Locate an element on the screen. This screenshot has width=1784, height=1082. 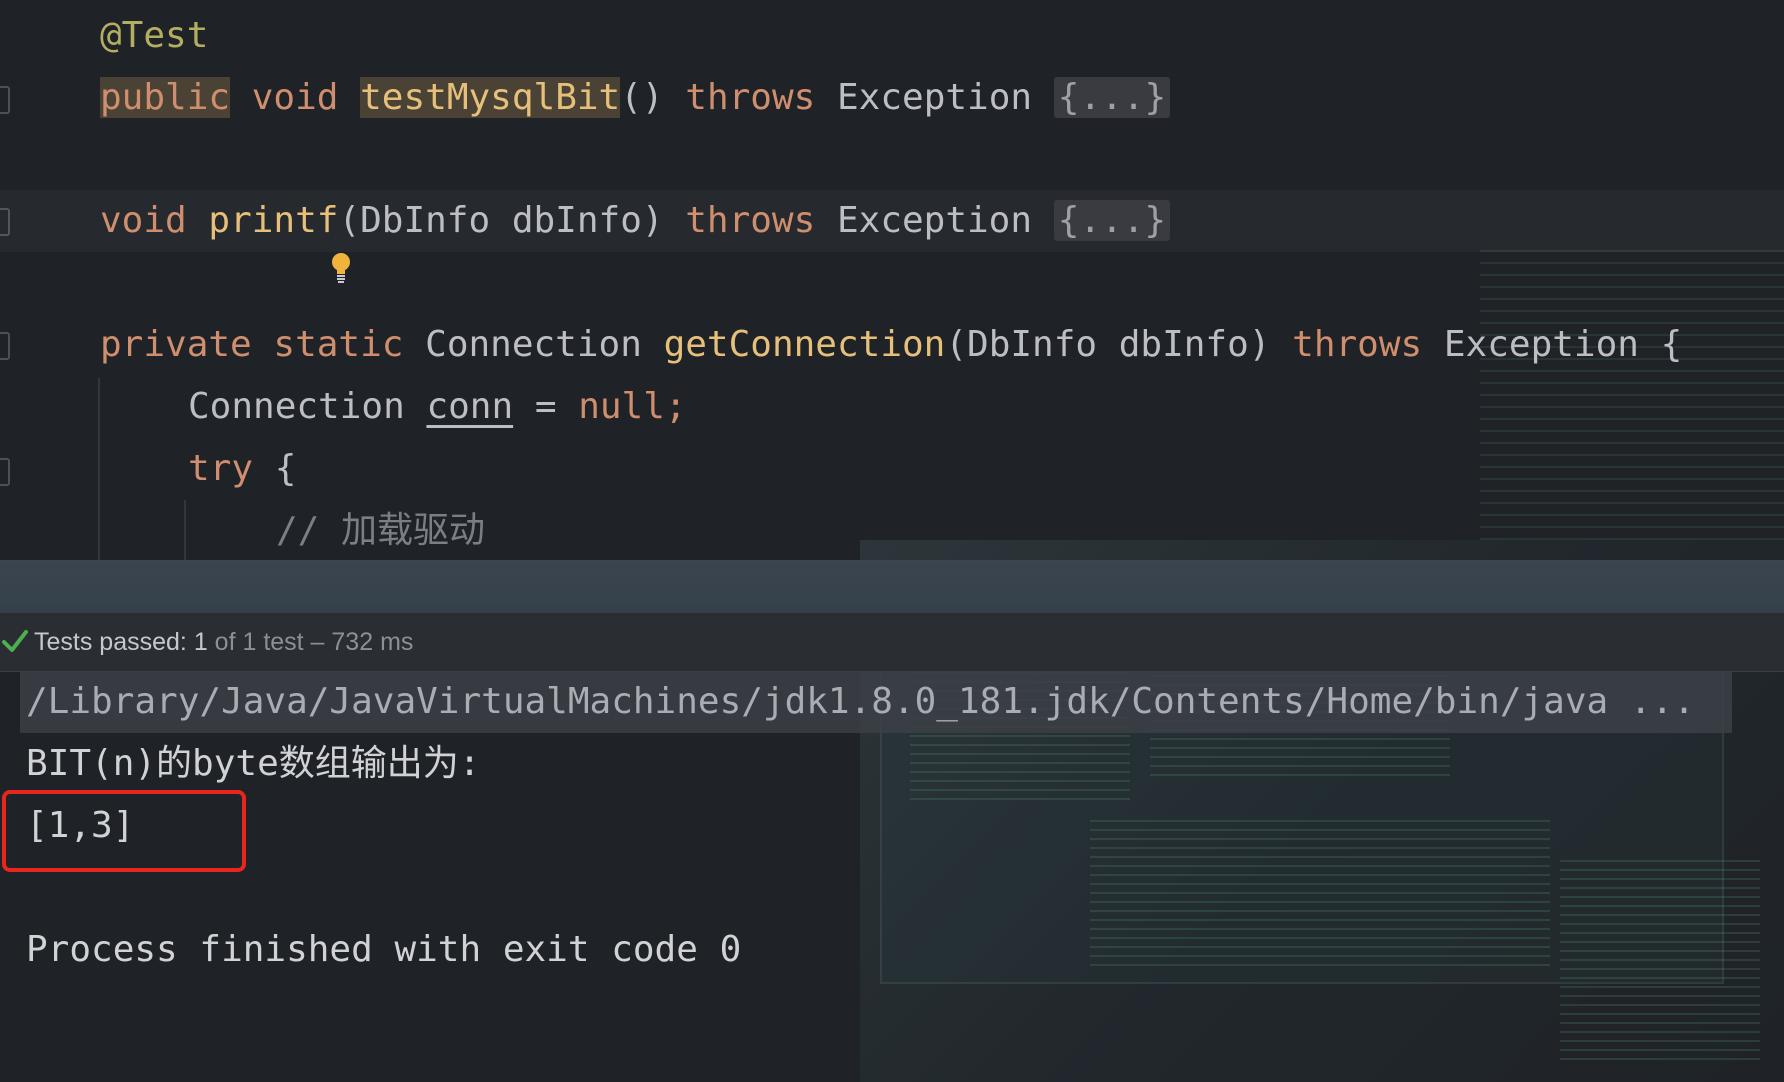
lightbulb-icon is located at coordinates (341, 268).